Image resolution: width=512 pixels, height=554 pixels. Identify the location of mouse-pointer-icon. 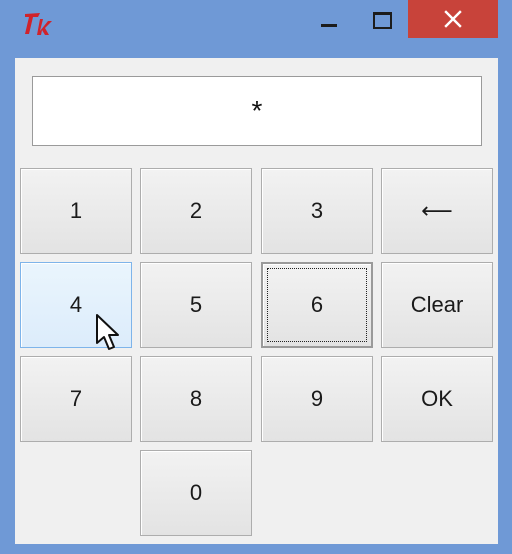
(108, 333).